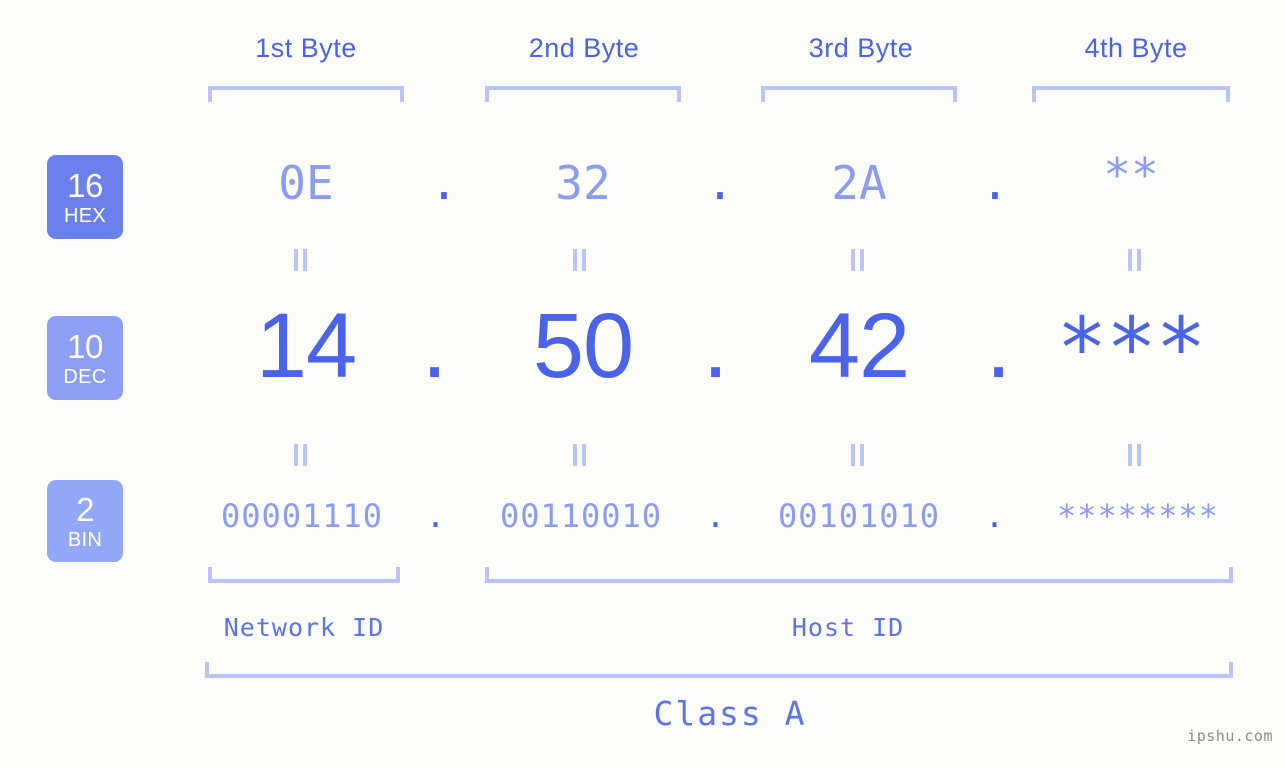  Describe the element at coordinates (584, 48) in the screenshot. I see `byte-header-2: 2nd Byte` at that location.